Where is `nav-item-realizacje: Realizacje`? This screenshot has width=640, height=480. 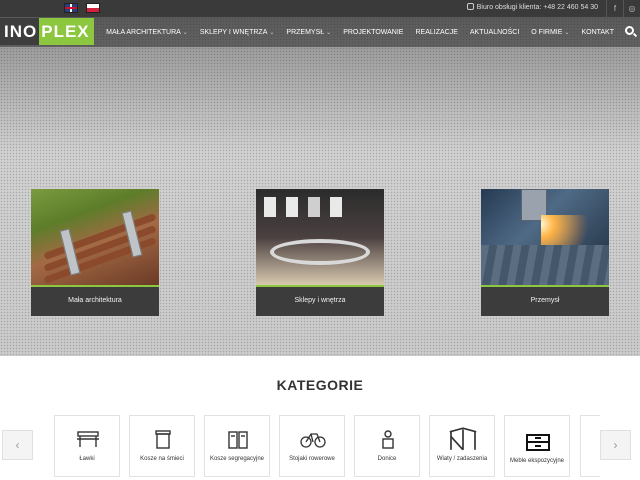 nav-item-realizacje: Realizacje is located at coordinates (436, 32).